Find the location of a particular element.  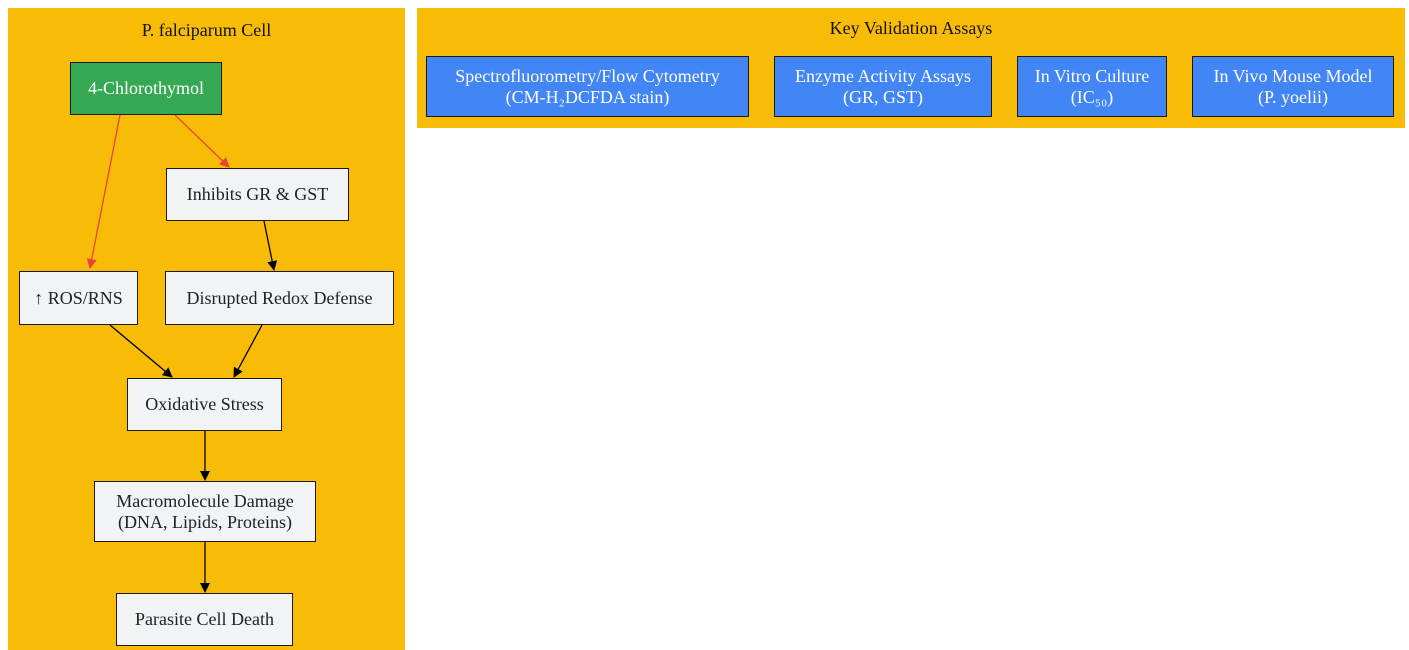

node-oxidative-stress-label: Oxidative Stress is located at coordinates (204, 404).